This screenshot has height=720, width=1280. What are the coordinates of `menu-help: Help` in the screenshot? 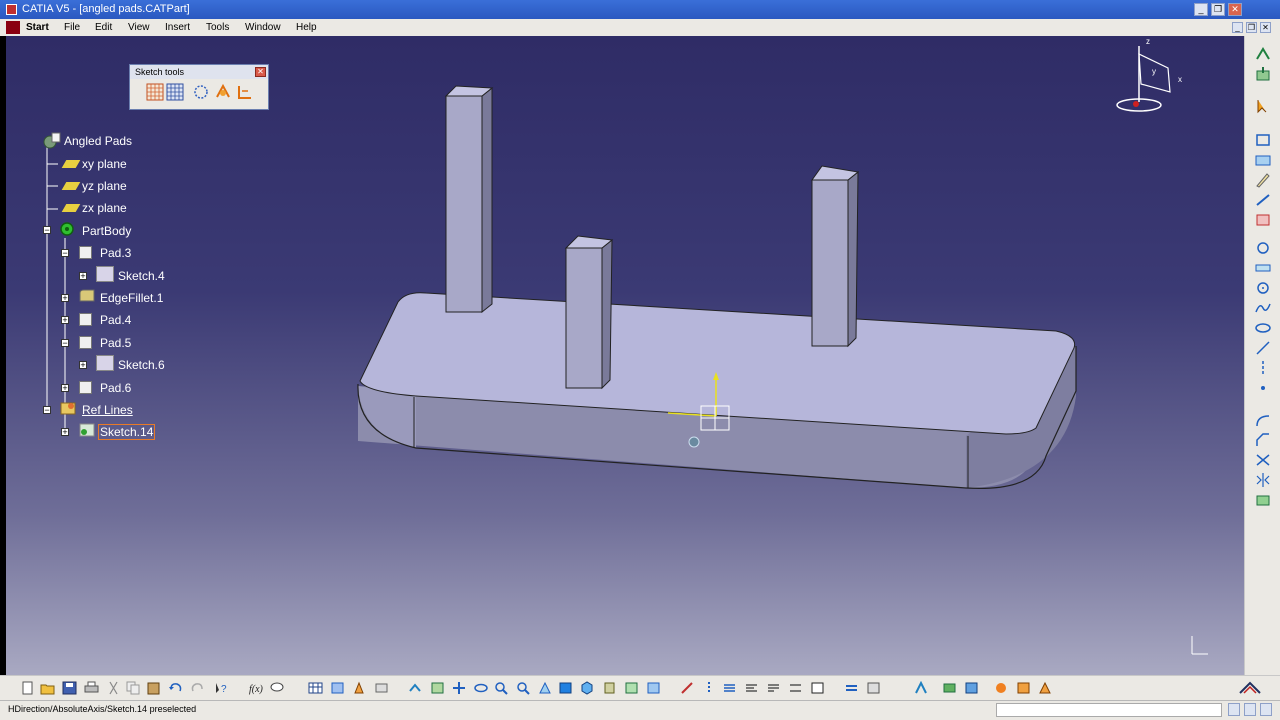 It's located at (306, 27).